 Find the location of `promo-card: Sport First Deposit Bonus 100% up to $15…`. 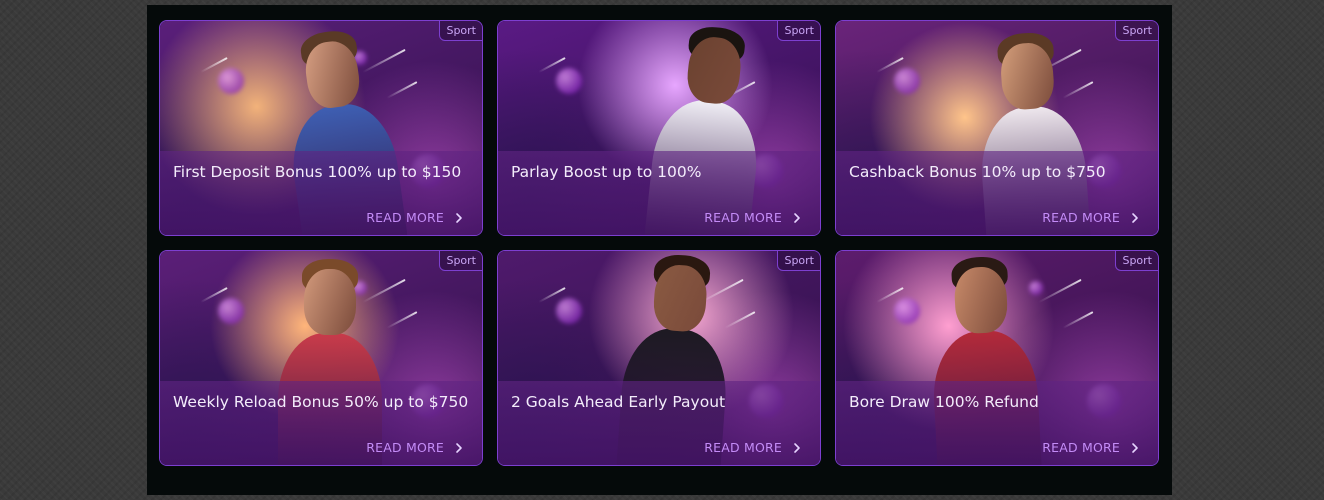

promo-card: Sport First Deposit Bonus 100% up to $15… is located at coordinates (321, 128).